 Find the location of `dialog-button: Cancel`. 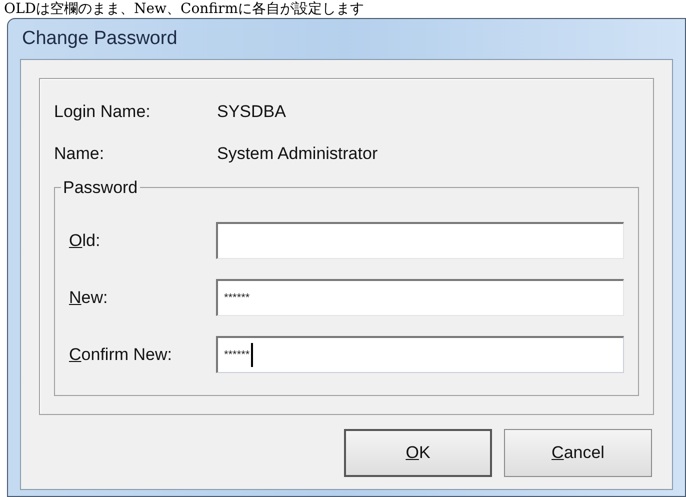

dialog-button: Cancel is located at coordinates (578, 453).